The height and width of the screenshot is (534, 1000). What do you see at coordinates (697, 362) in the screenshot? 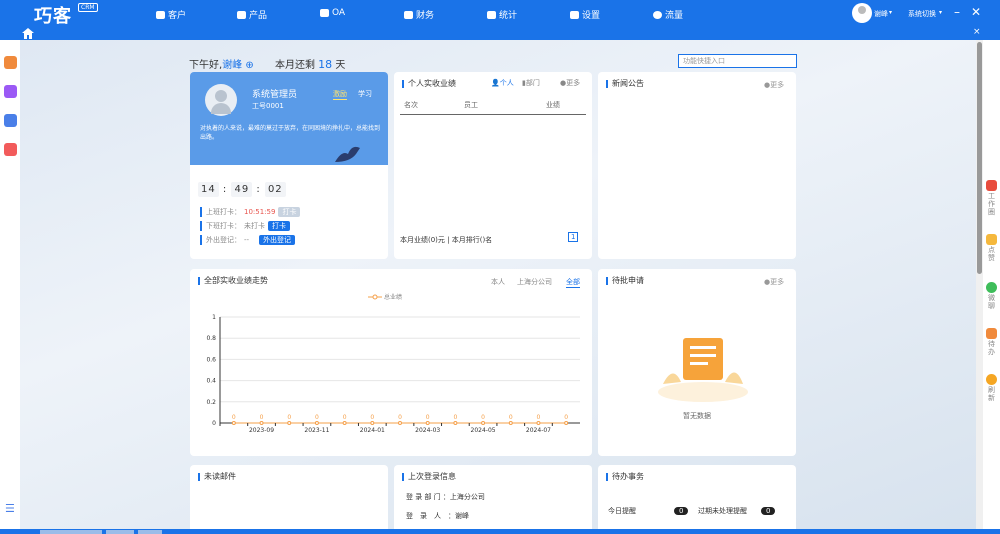
I see `approval-card: 待批申请 ●更多 暂无数据` at bounding box center [697, 362].